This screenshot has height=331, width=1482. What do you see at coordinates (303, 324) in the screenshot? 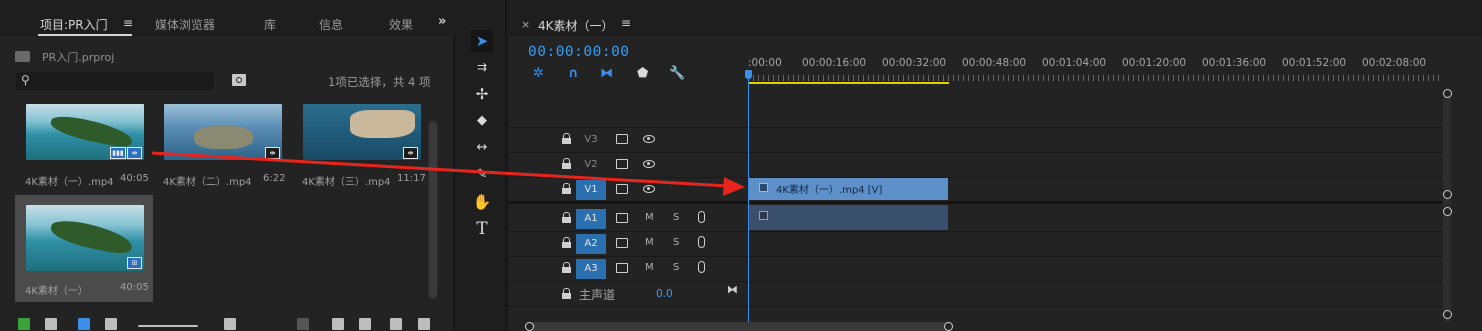
I see `automate-to-sequence-icon` at bounding box center [303, 324].